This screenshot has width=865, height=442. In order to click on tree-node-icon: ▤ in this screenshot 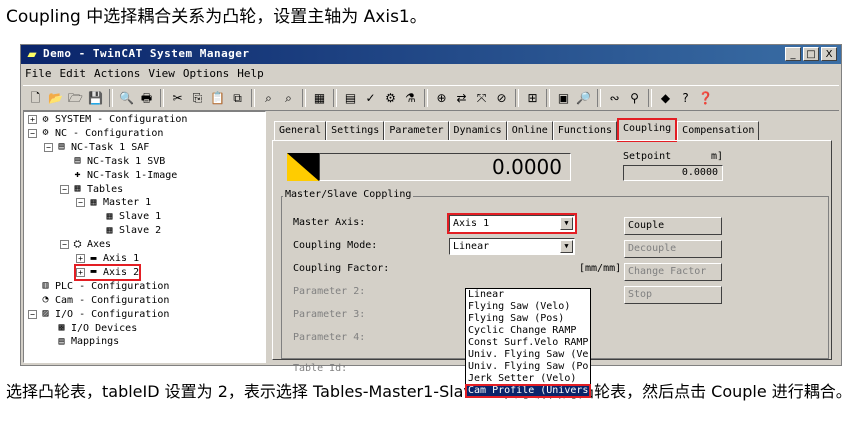, I will do `click(77, 161)`.